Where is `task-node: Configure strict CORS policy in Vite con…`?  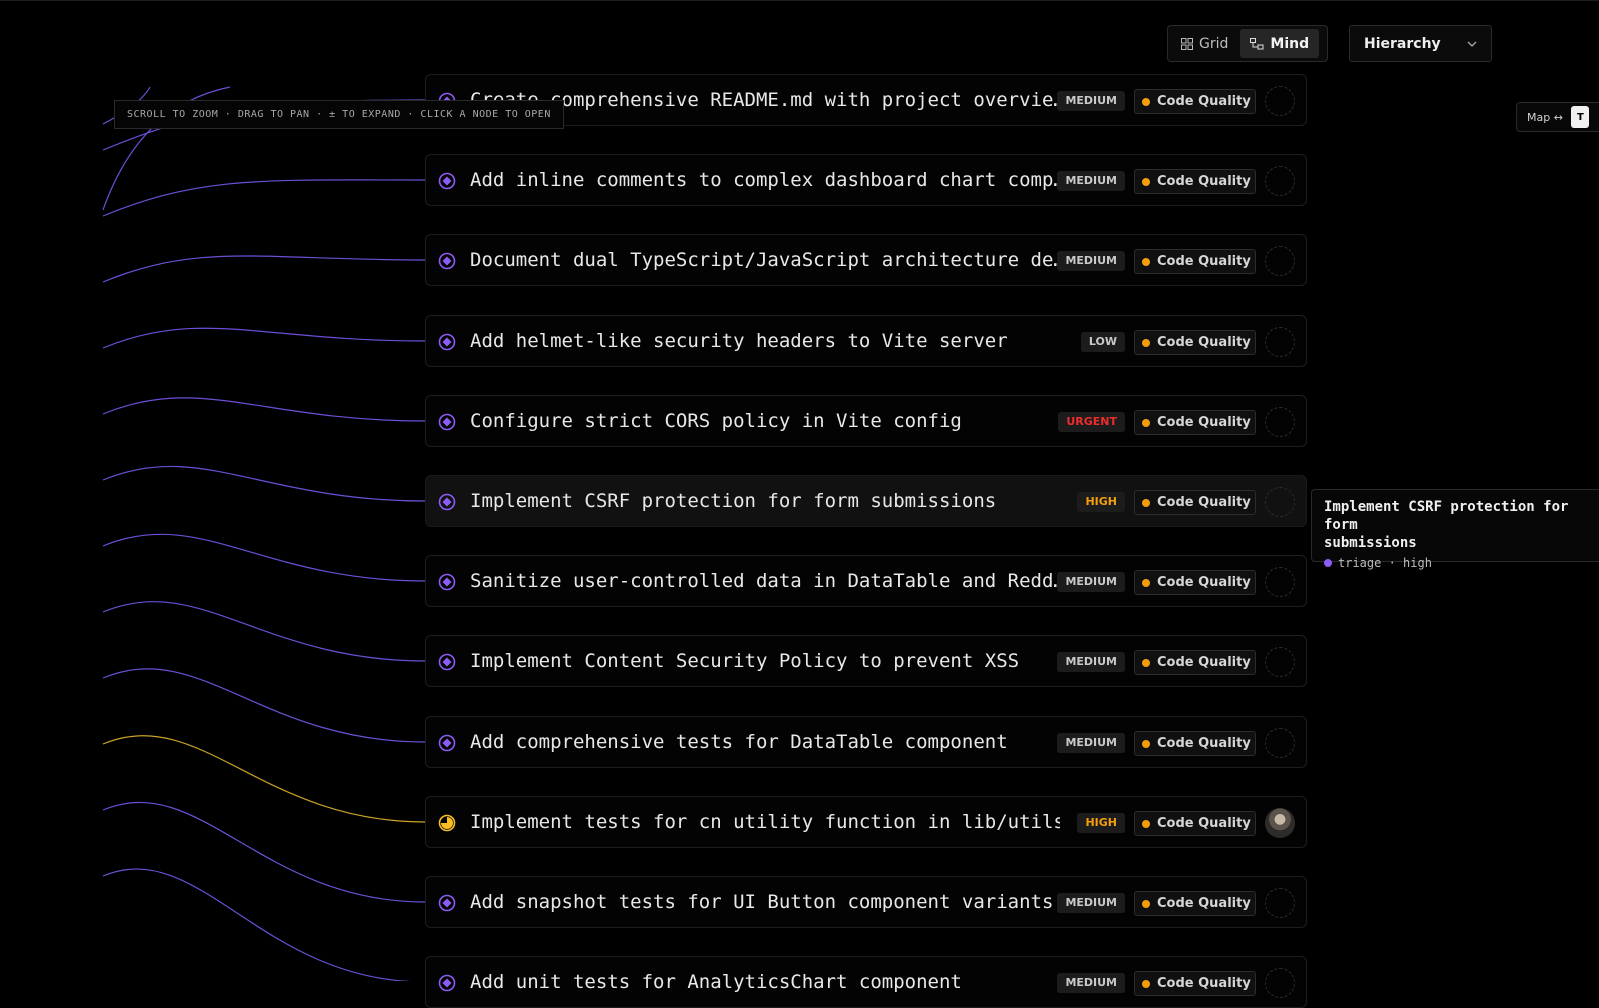 task-node: Configure strict CORS policy in Vite con… is located at coordinates (866, 421).